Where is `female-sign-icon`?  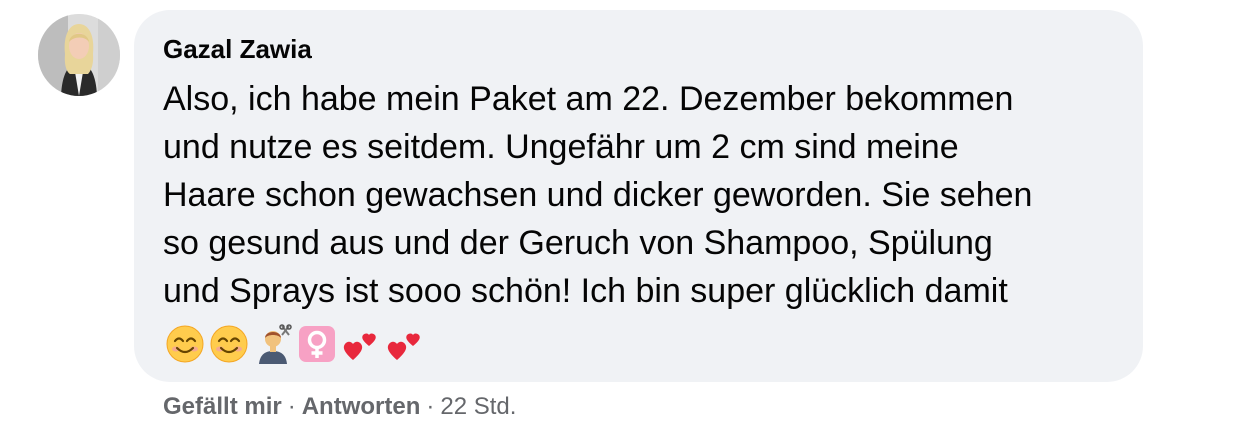
female-sign-icon is located at coordinates (317, 344).